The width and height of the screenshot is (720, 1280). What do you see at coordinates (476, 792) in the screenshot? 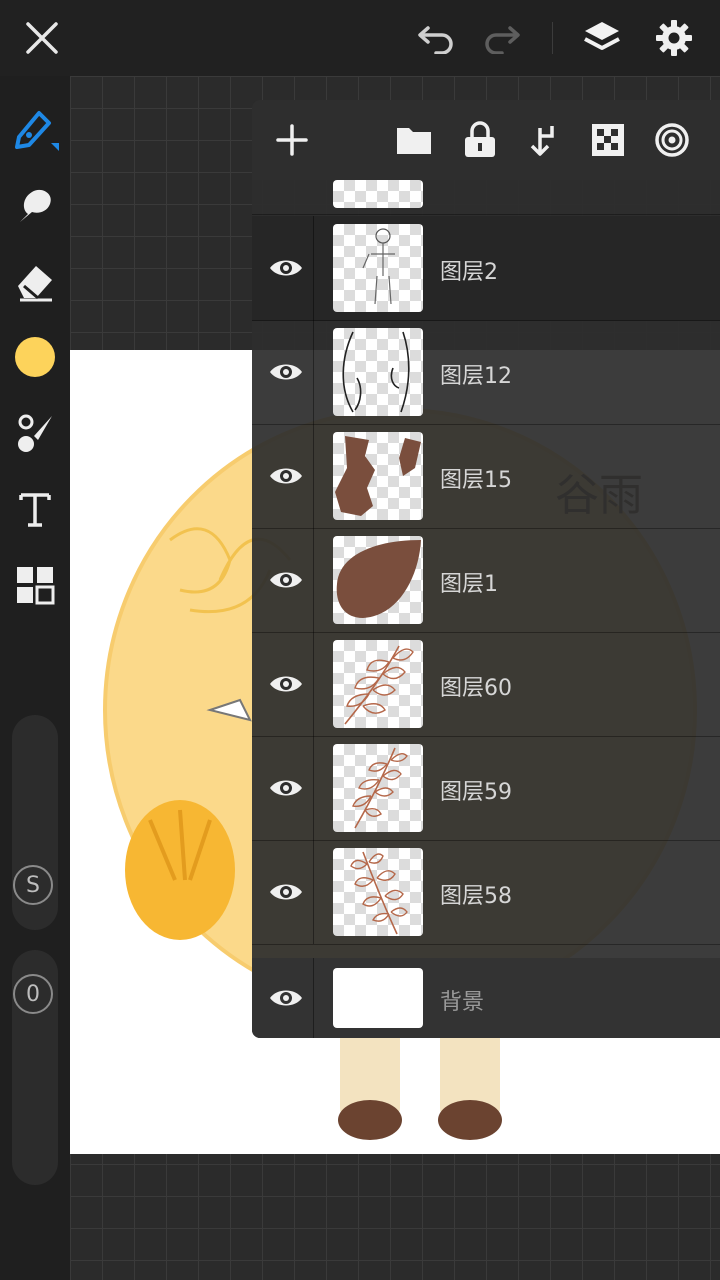
I see `layer-name: 图层59` at bounding box center [476, 792].